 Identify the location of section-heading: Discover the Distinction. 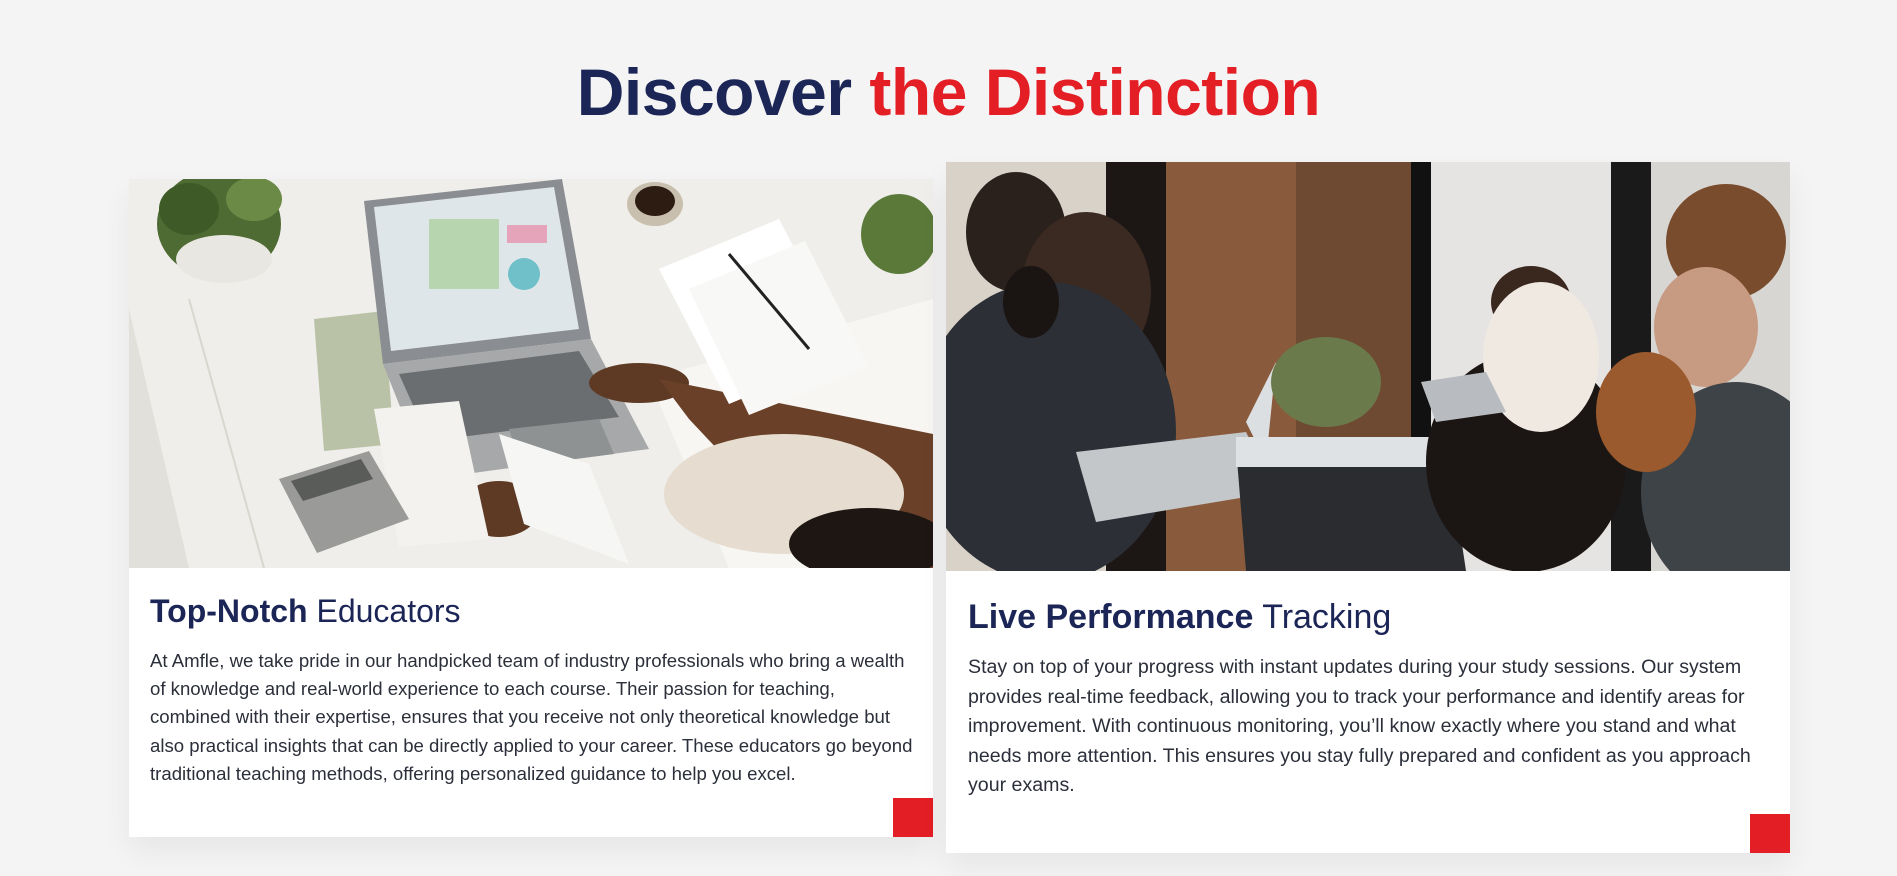
(948, 92).